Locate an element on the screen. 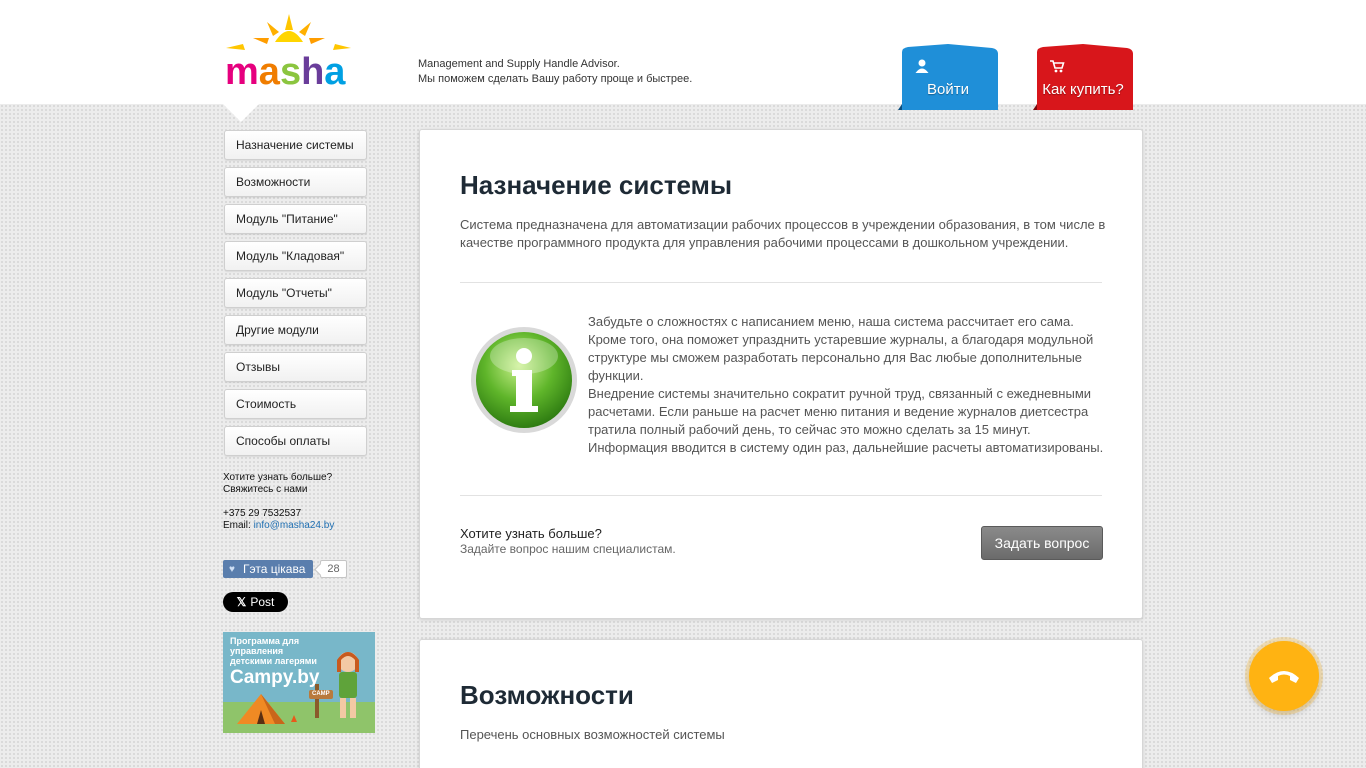 The height and width of the screenshot is (768, 1366). section-title-purpose: Назначение системы is located at coordinates (596, 185).